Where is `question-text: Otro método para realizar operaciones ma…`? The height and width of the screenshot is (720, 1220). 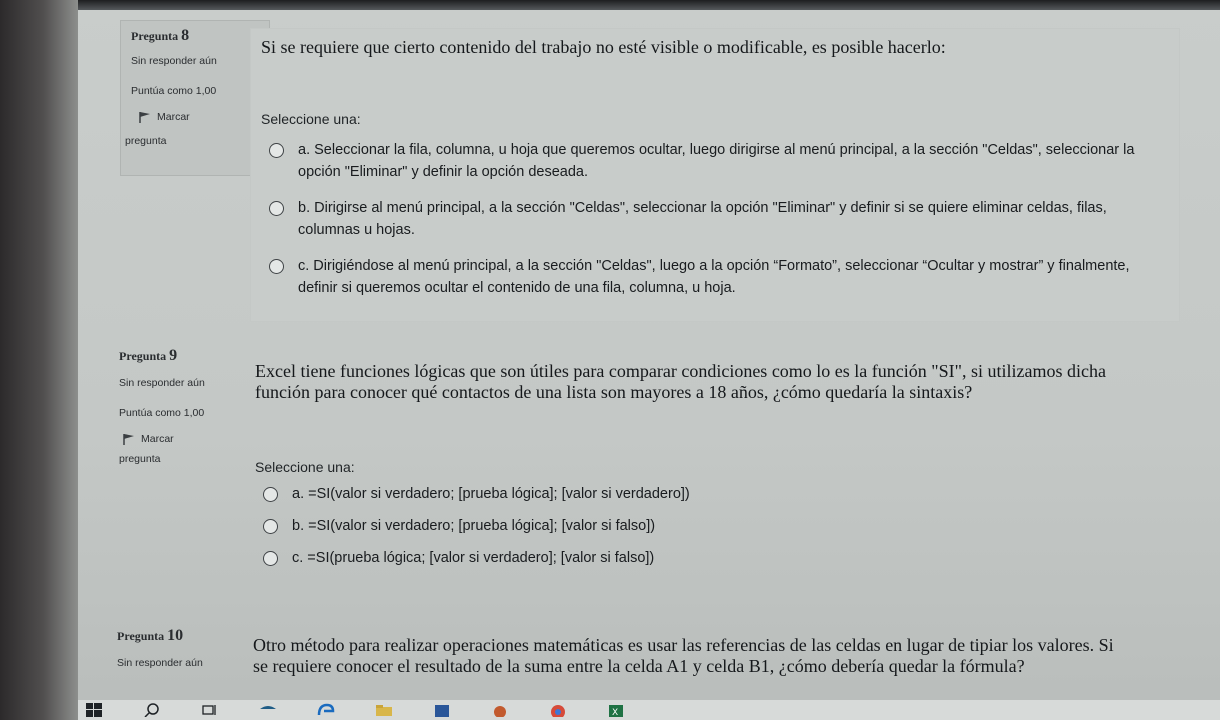 question-text: Otro método para realizar operaciones ma… is located at coordinates (683, 655).